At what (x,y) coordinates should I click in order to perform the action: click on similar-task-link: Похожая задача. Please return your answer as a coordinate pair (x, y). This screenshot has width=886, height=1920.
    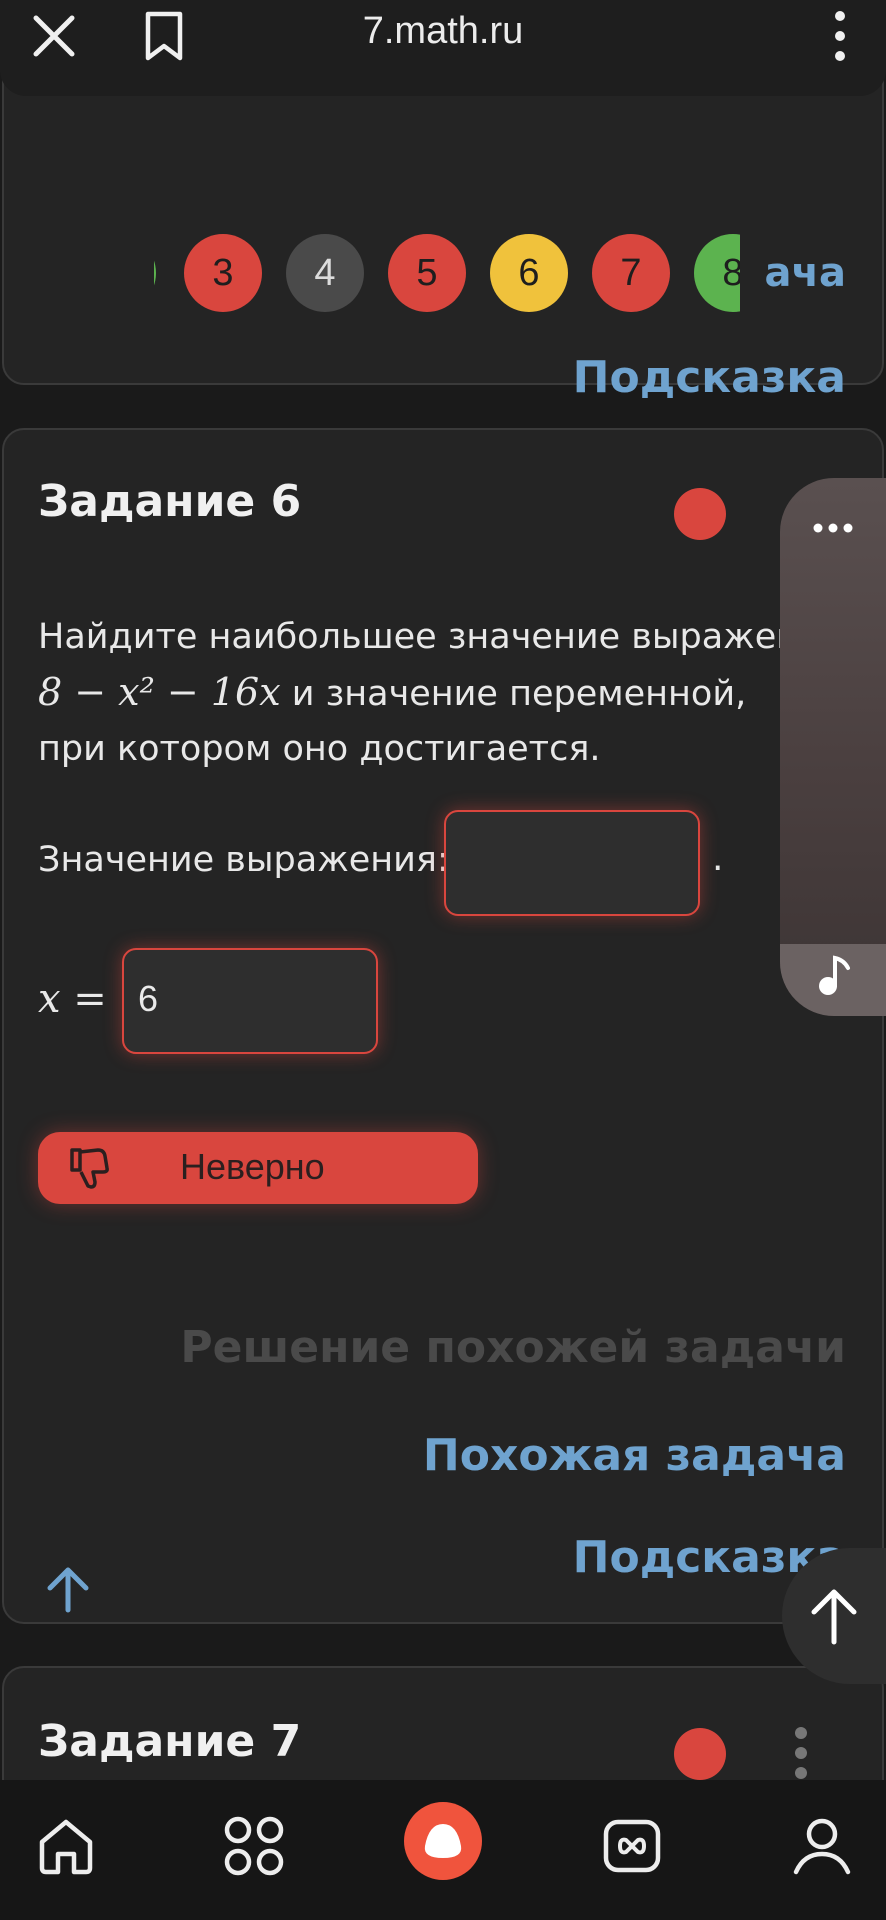
    Looking at the image, I should click on (634, 1455).